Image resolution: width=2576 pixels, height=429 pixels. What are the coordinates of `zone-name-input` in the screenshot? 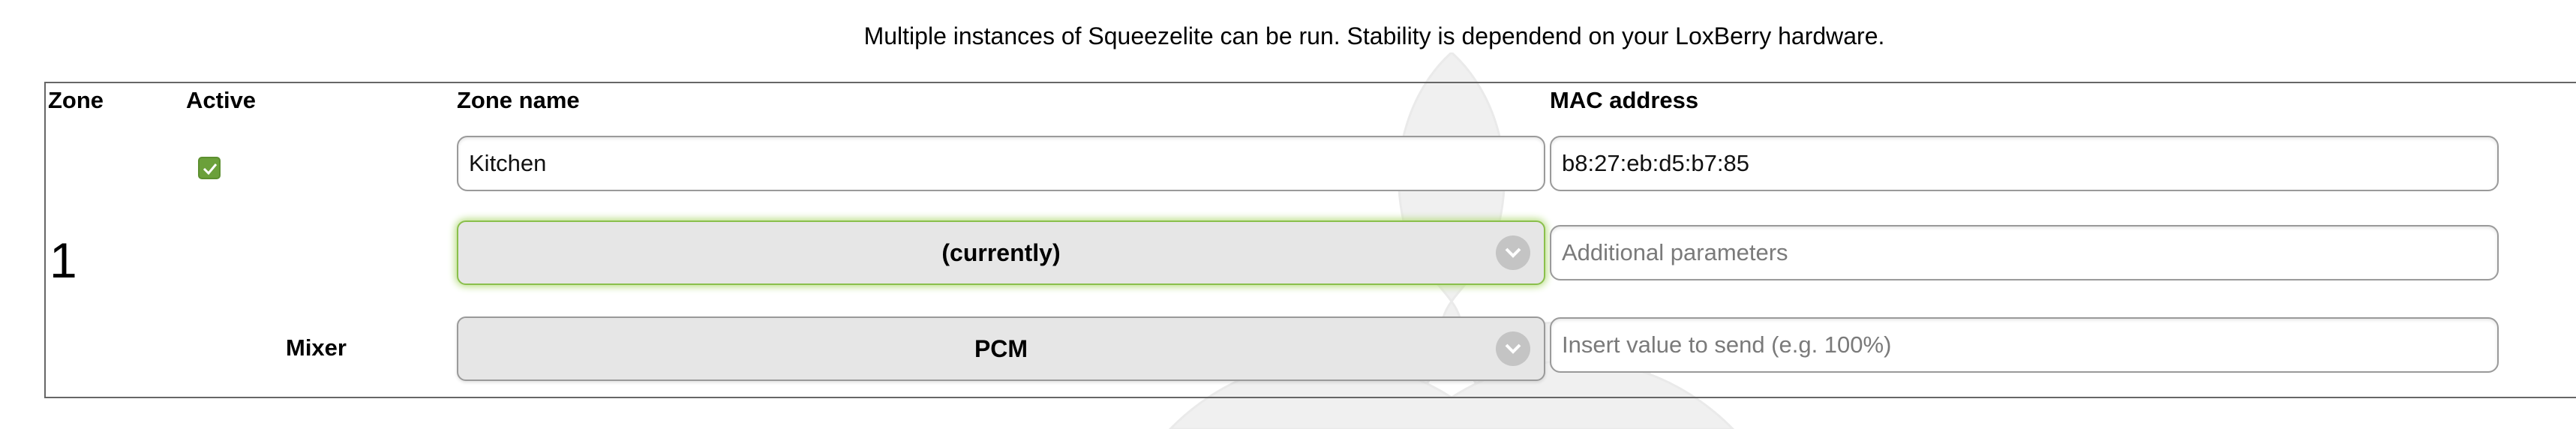 It's located at (1001, 163).